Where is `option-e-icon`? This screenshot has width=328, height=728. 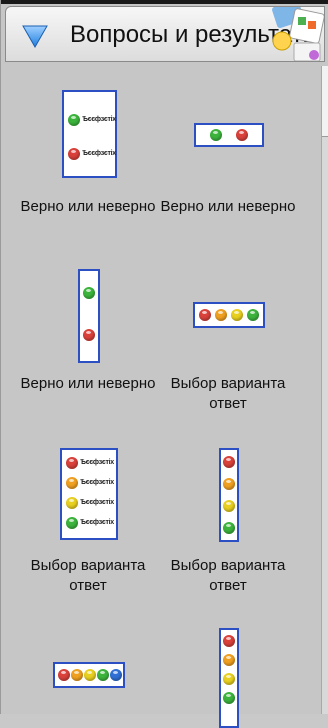 option-e-icon is located at coordinates (116, 675).